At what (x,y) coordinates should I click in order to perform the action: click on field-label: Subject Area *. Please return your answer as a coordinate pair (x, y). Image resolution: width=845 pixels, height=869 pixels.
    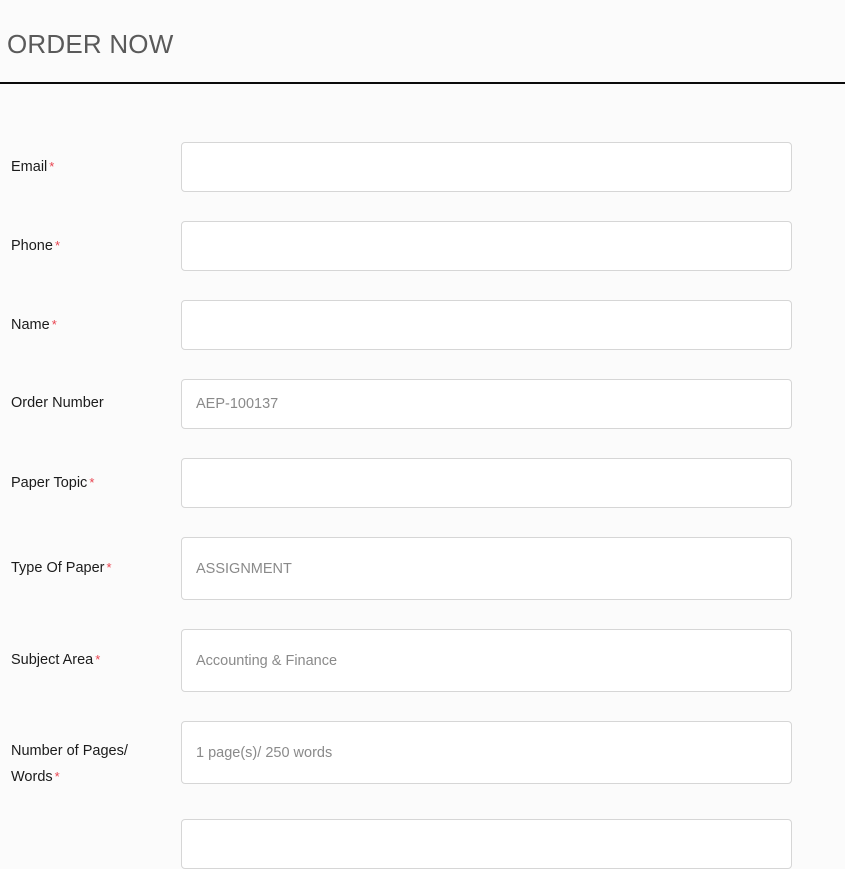
    Looking at the image, I should click on (90, 651).